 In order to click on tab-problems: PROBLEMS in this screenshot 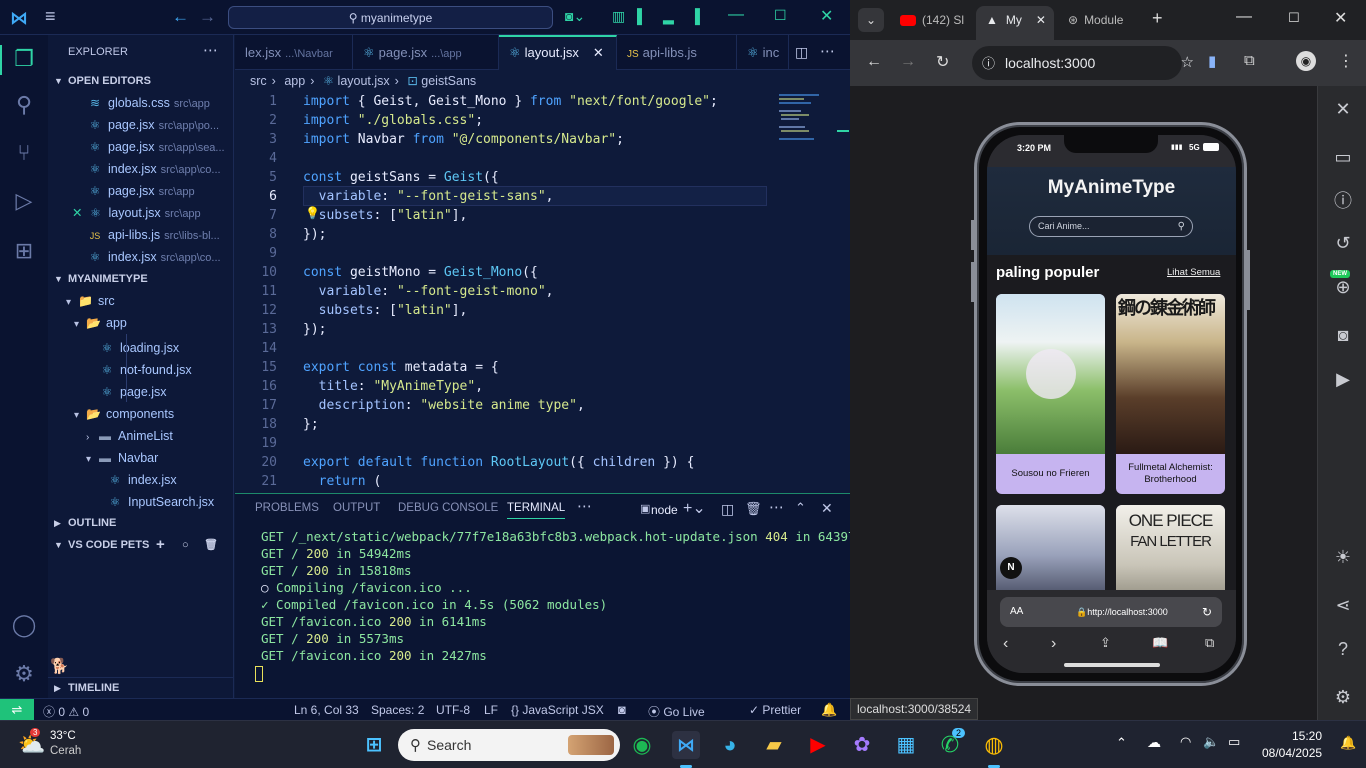, I will do `click(287, 508)`.